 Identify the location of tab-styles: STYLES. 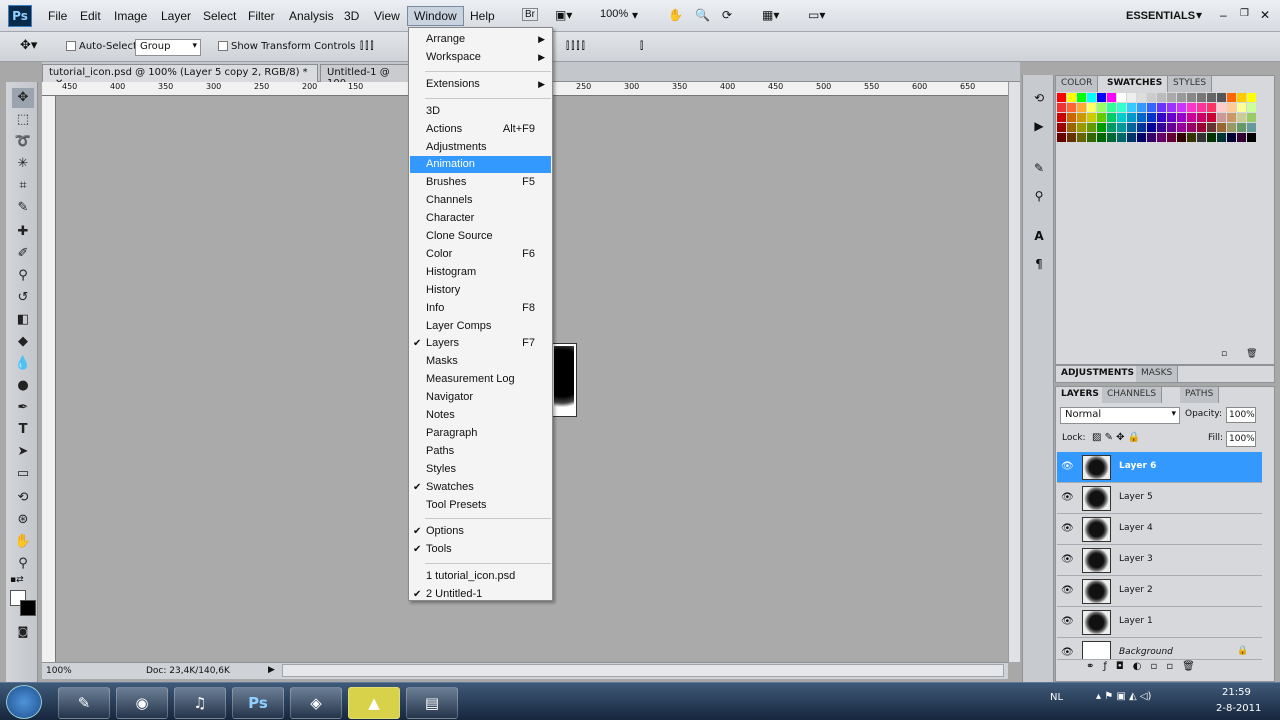
(1190, 84).